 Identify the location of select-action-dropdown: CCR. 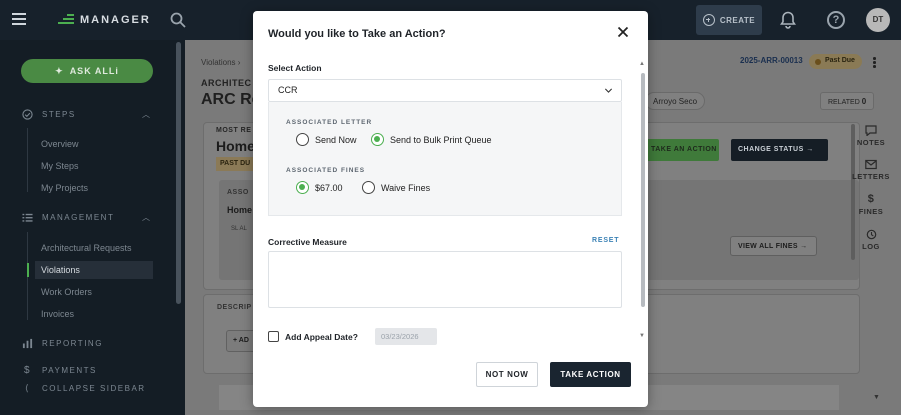
(445, 90).